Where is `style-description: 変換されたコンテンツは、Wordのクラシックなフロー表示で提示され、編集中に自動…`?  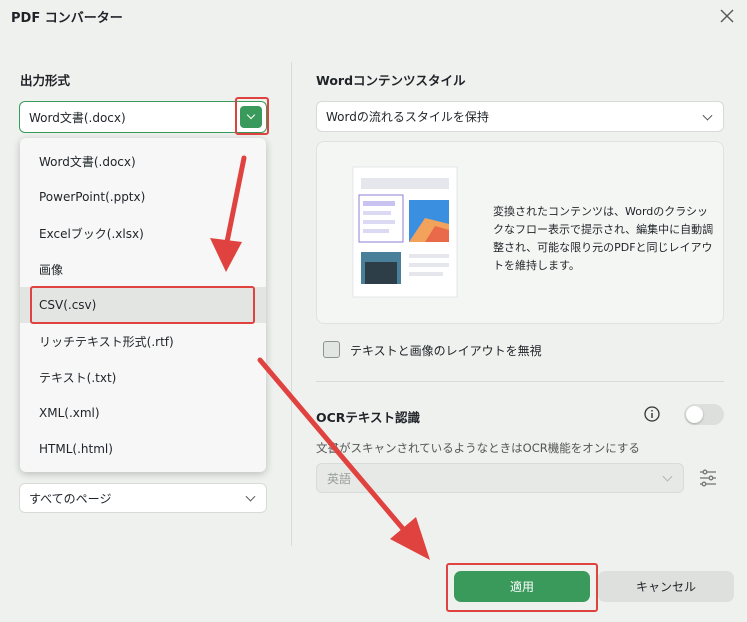
style-description: 変換されたコンテンツは、Wordのクラシックなフロー表示で提示され、編集中に自動… is located at coordinates (603, 238).